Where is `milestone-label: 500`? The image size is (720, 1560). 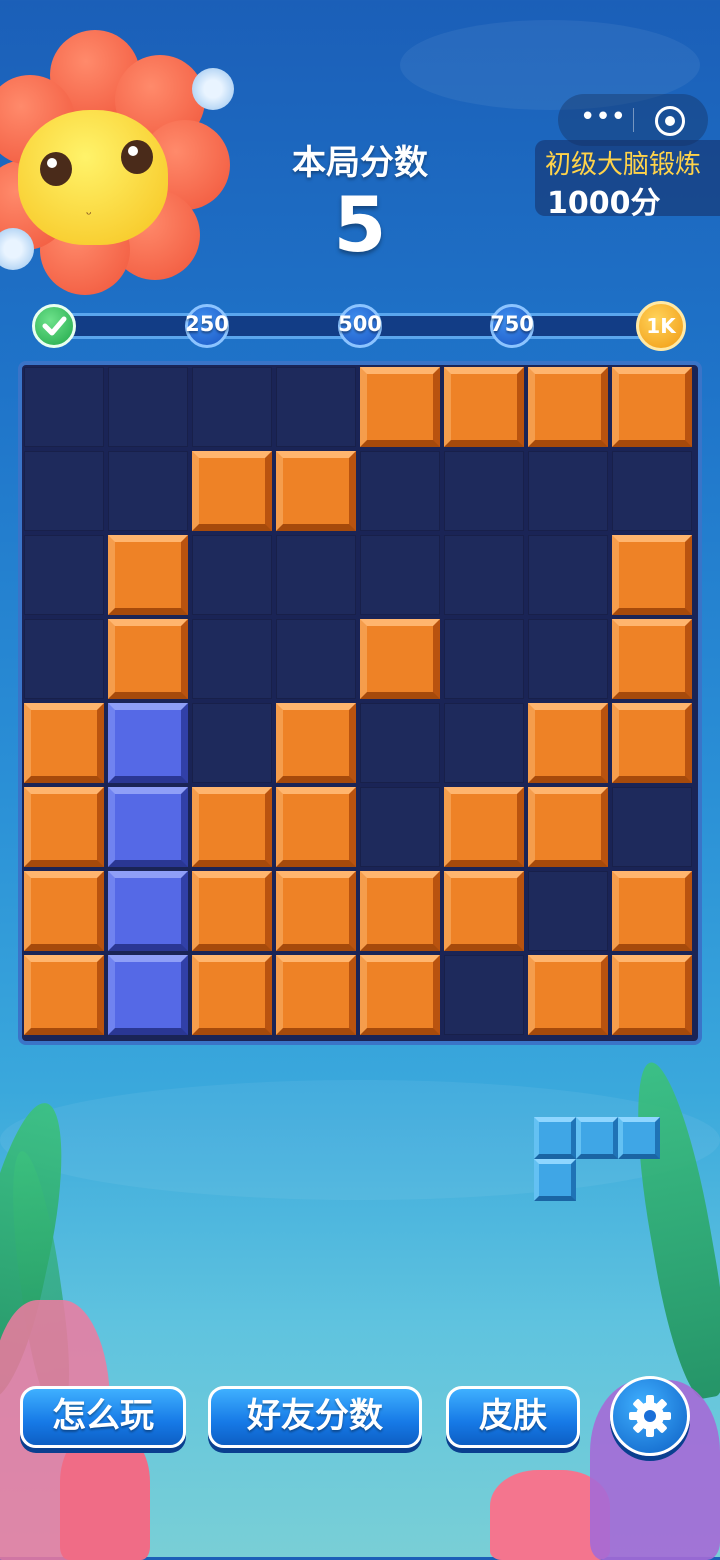 milestone-label: 500 is located at coordinates (360, 324).